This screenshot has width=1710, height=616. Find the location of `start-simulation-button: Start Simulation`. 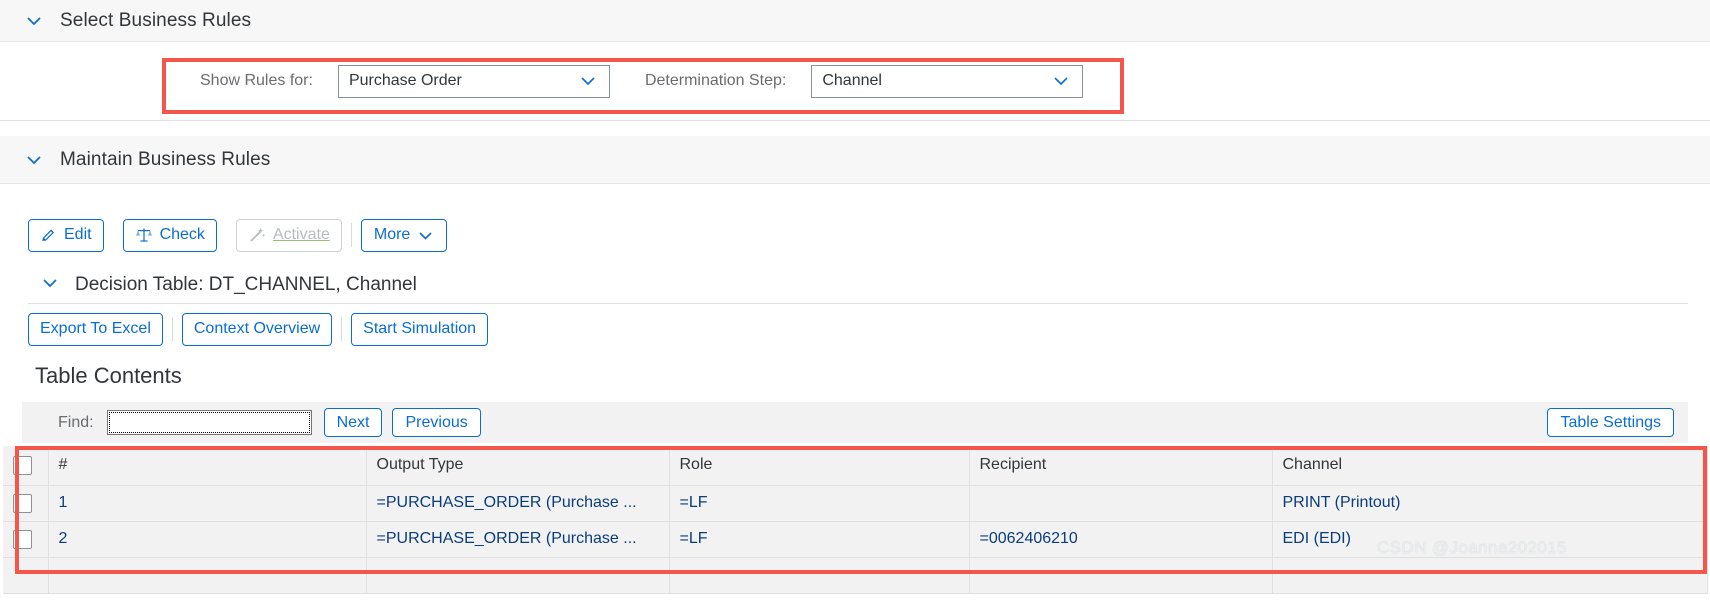

start-simulation-button: Start Simulation is located at coordinates (420, 329).